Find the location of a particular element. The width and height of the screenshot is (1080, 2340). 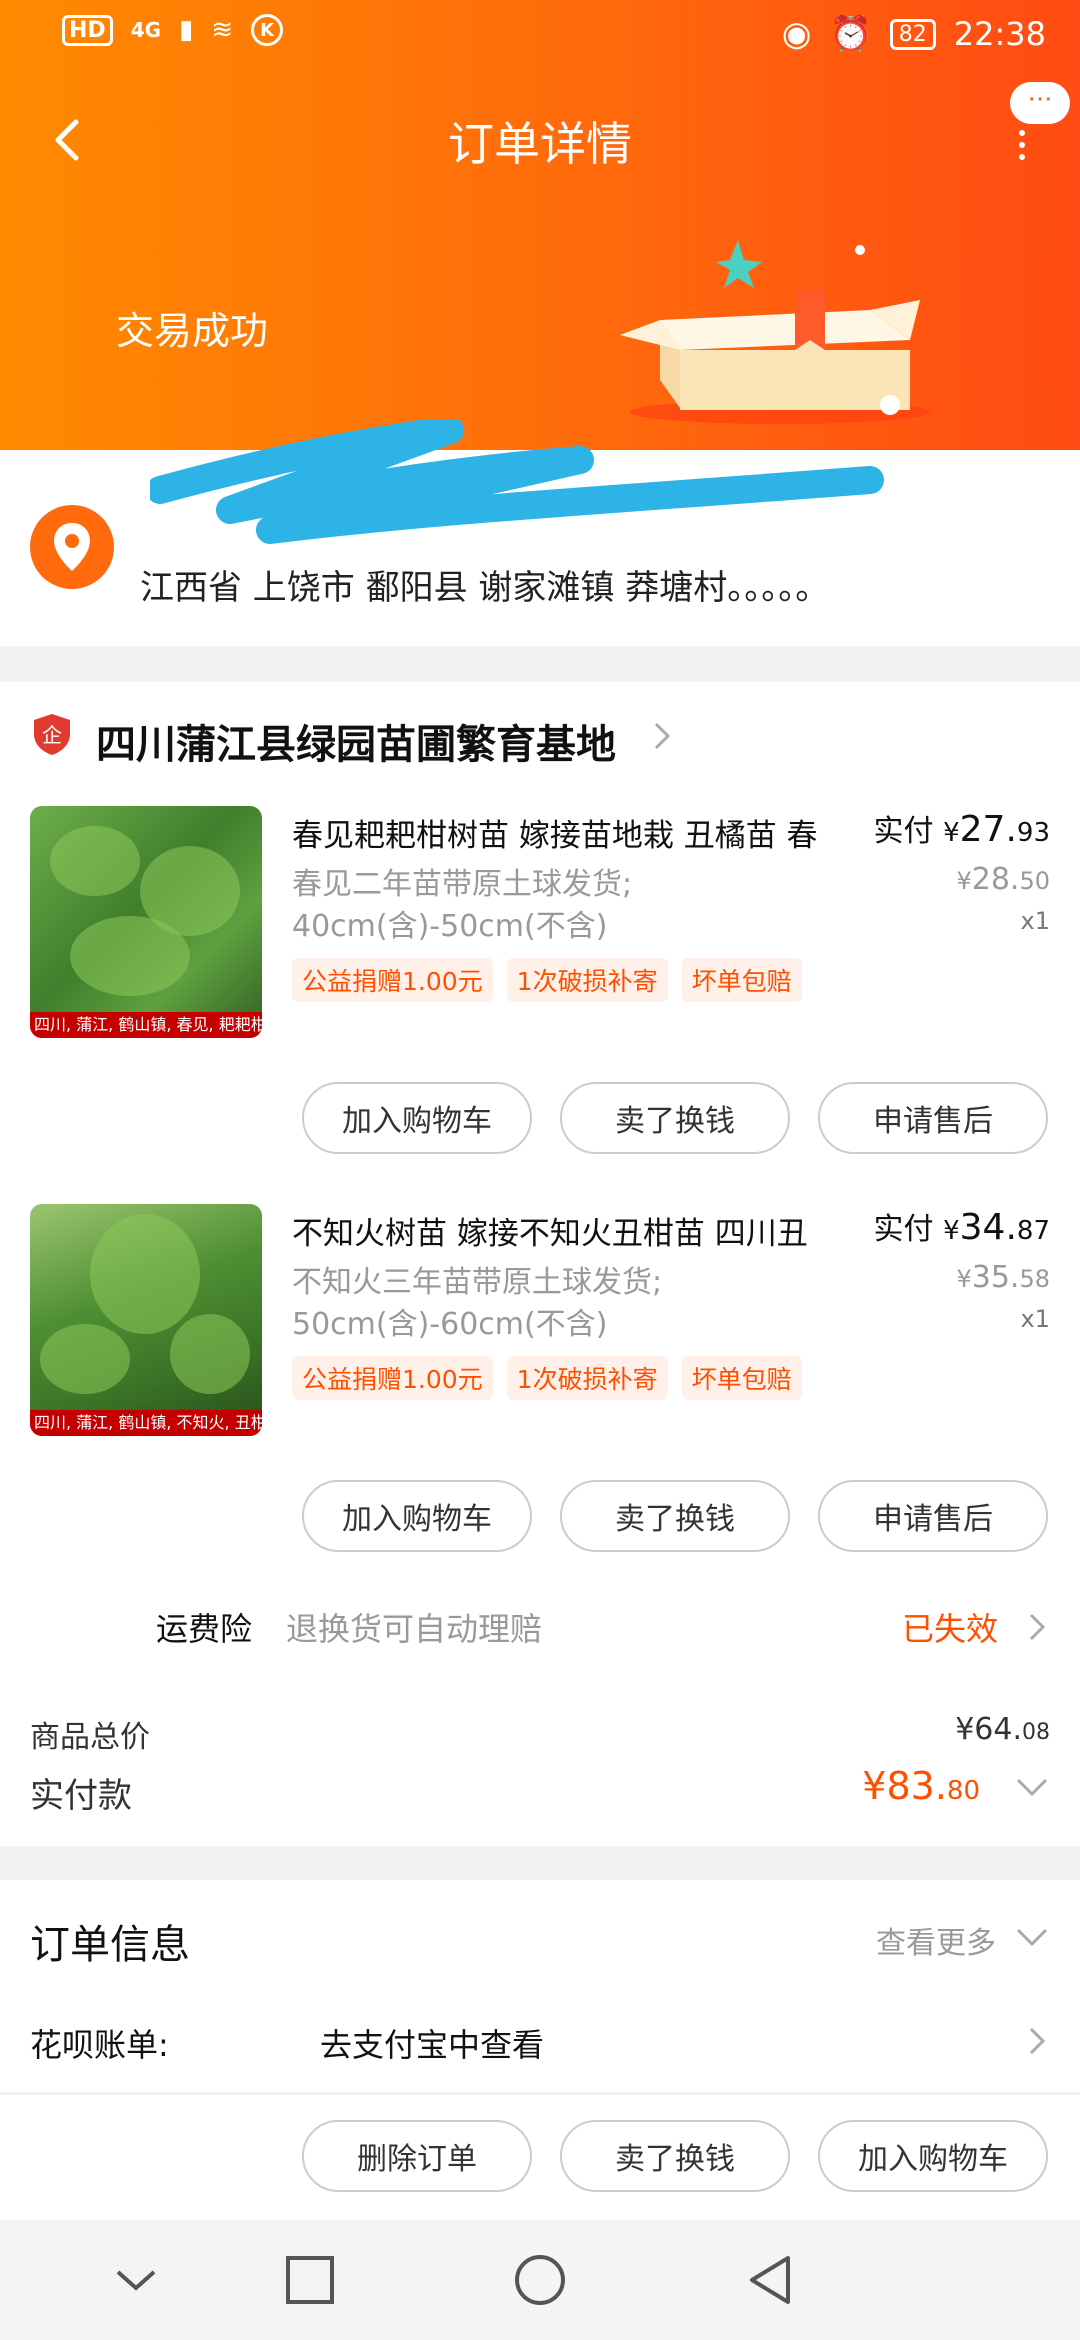

address-line: 江西省 上饶市 鄱阳县 谢家滩镇 莽塘村。。。。。 is located at coordinates (485, 588).